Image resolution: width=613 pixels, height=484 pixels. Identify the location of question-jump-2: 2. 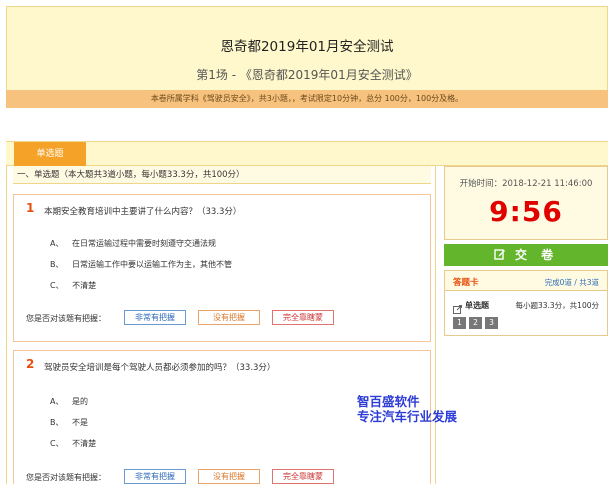
(475, 323).